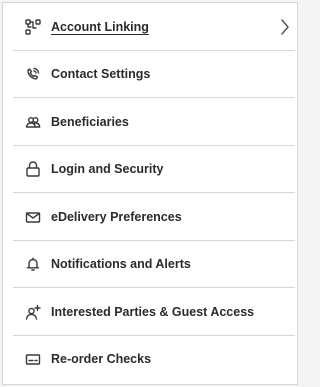 The height and width of the screenshot is (387, 320). Describe the element at coordinates (33, 312) in the screenshot. I see `add-person-icon` at that location.